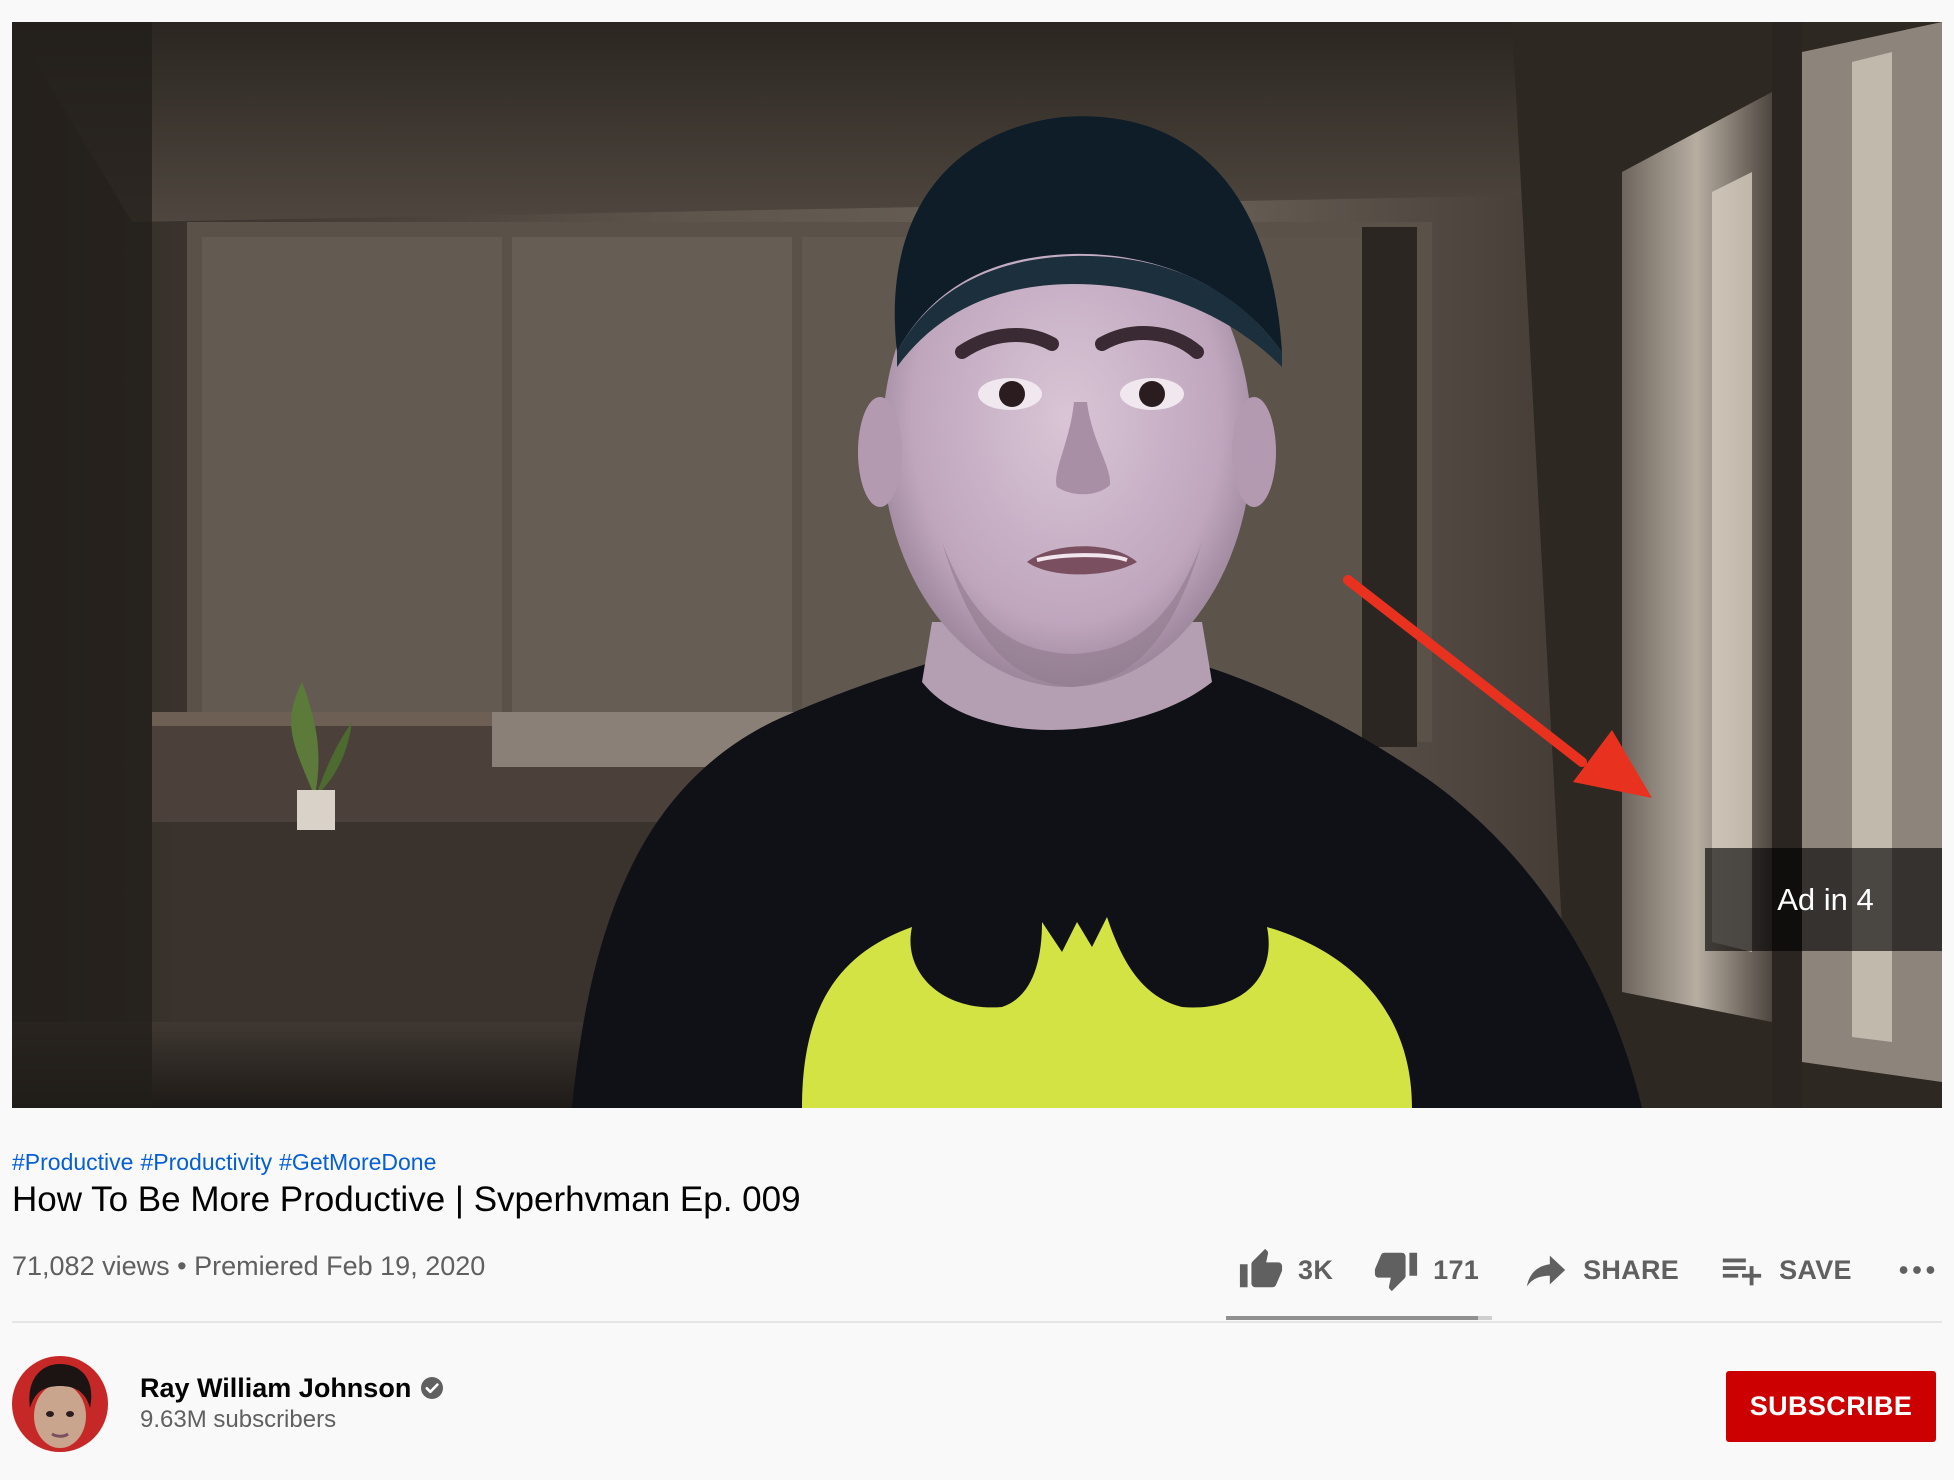  What do you see at coordinates (1261, 1268) in the screenshot?
I see `thumb-up-icon` at bounding box center [1261, 1268].